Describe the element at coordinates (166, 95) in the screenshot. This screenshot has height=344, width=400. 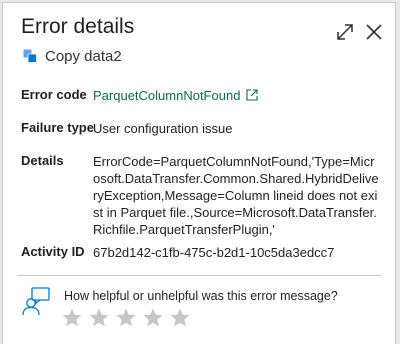
I see `error-code-link: ParquetColumnNotFound` at that location.